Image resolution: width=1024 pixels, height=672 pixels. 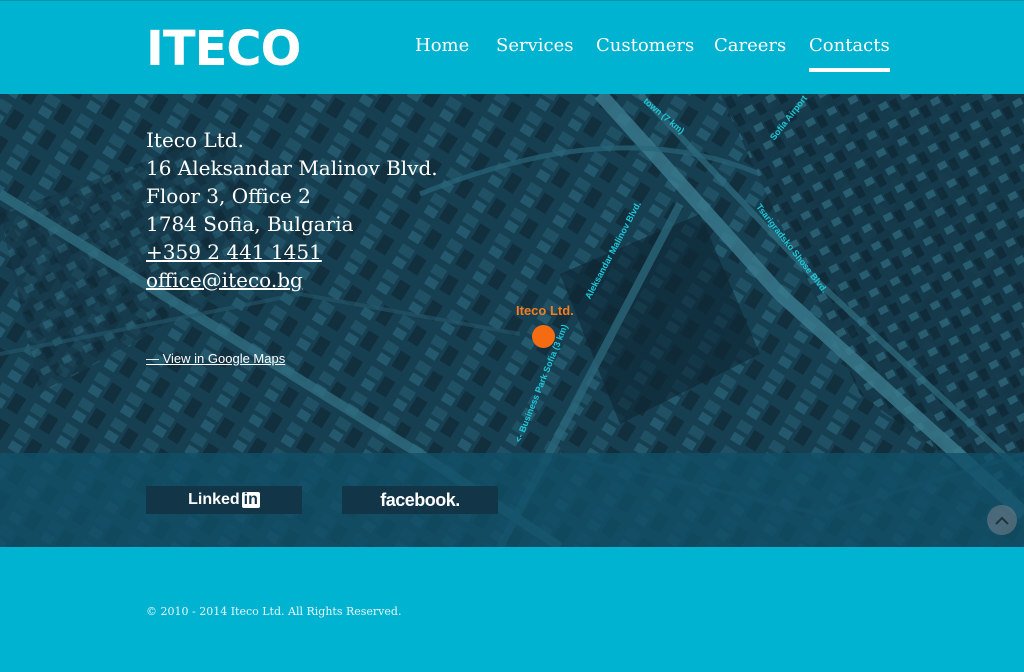 I want to click on linkedin-in-icon: in, so click(x=250, y=499).